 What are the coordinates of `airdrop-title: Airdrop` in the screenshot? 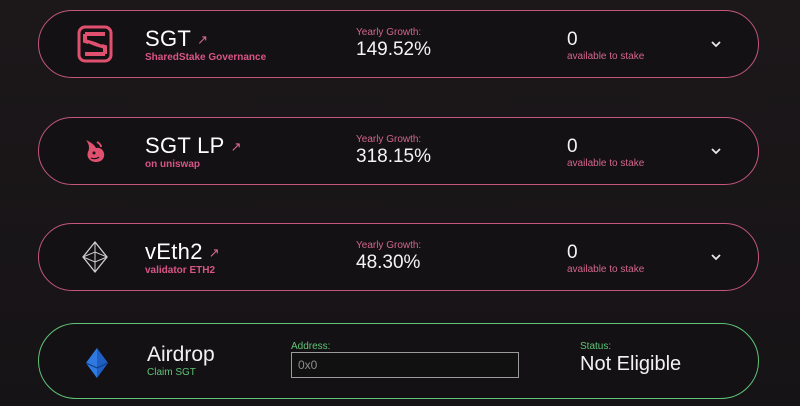 It's located at (181, 354).